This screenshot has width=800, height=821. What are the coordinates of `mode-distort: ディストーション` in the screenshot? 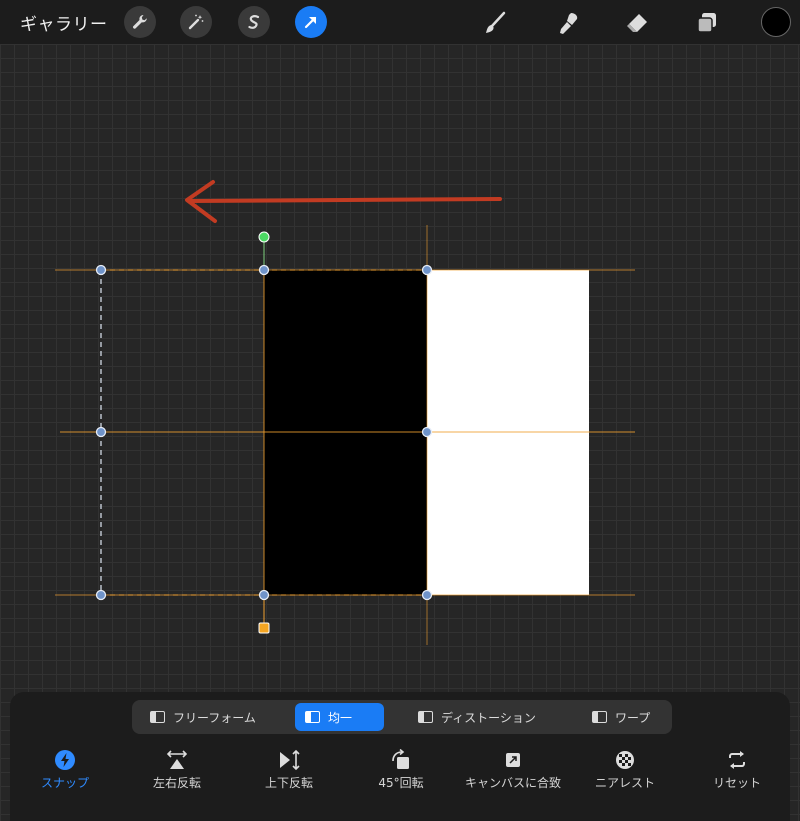 It's located at (483, 717).